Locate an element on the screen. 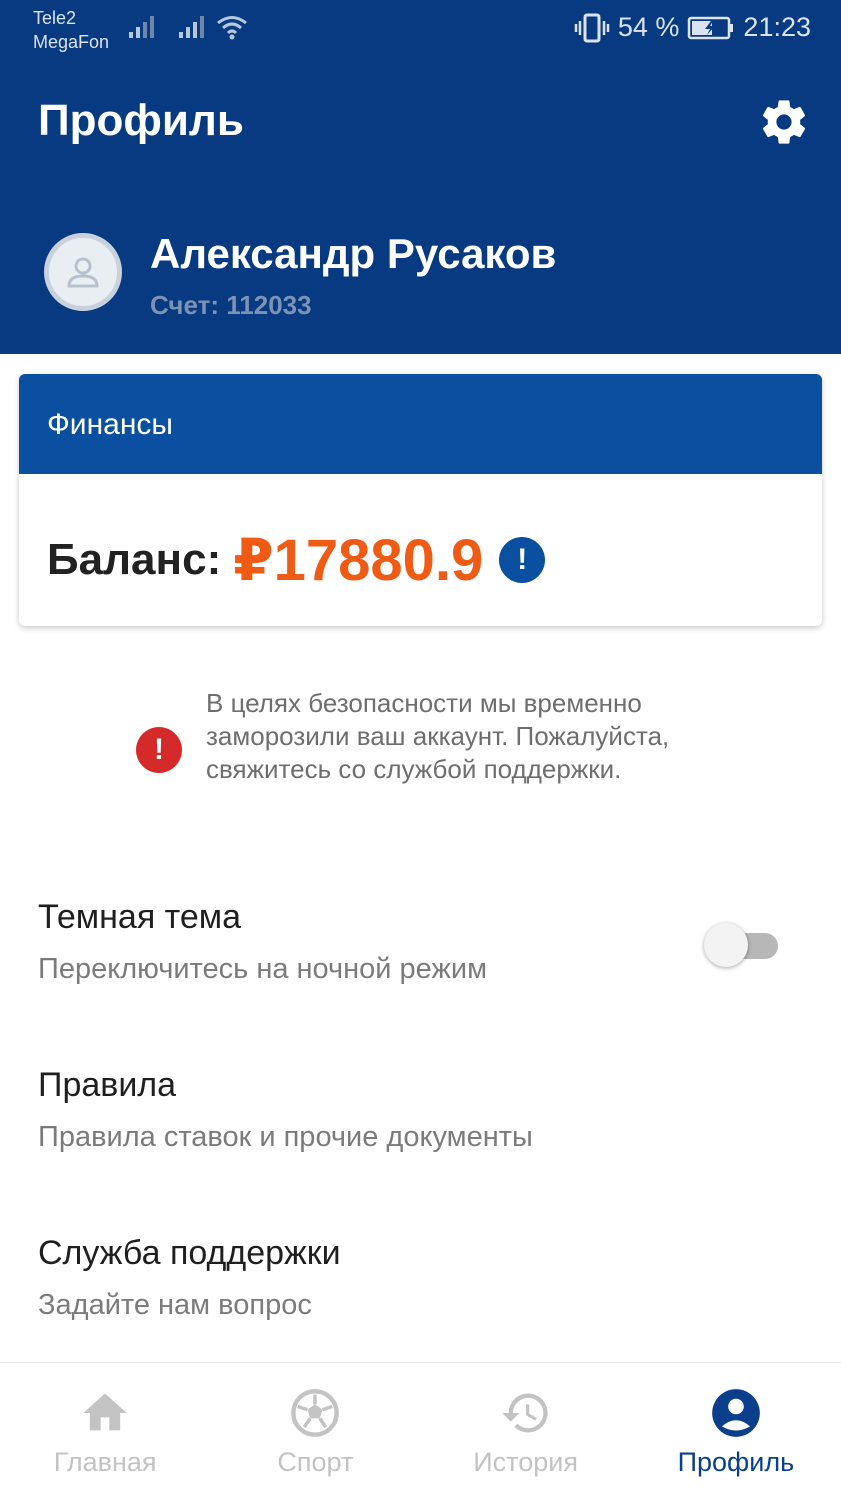  nav-label: История is located at coordinates (525, 1462).